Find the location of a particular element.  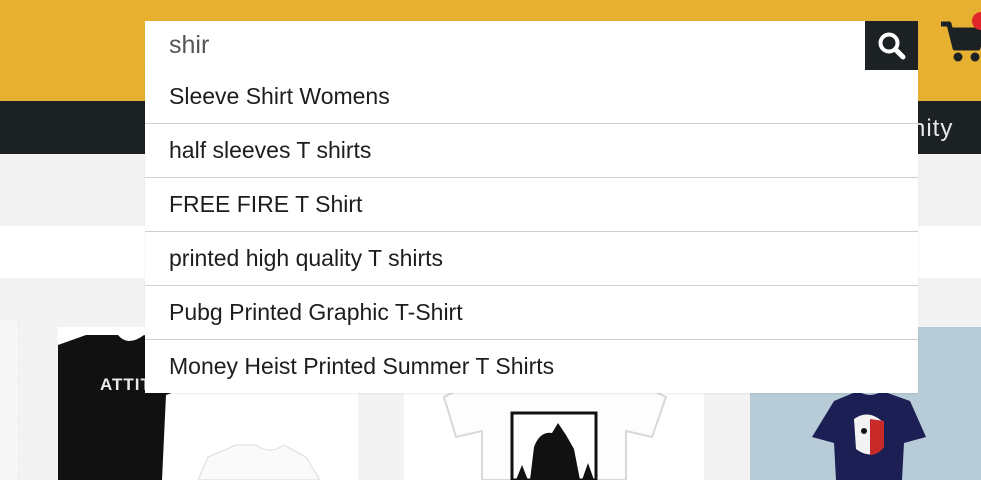

search-suggestion: half sleeves T shirts is located at coordinates (531, 151).